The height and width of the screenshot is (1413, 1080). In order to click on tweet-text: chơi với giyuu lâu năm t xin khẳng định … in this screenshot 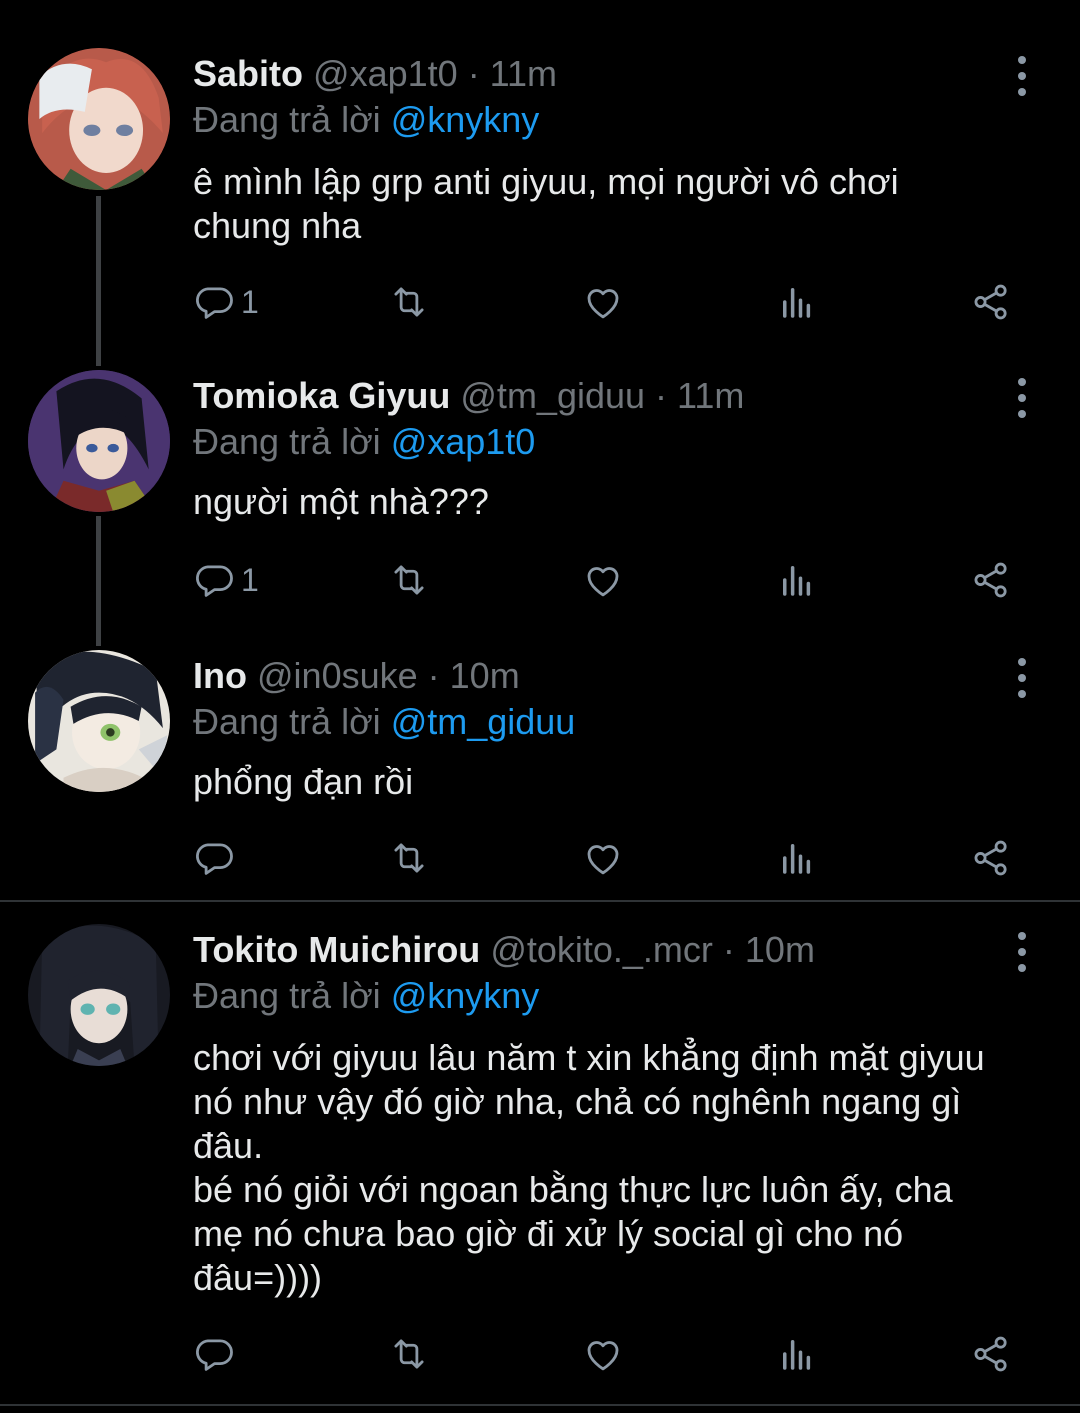, I will do `click(589, 1167)`.